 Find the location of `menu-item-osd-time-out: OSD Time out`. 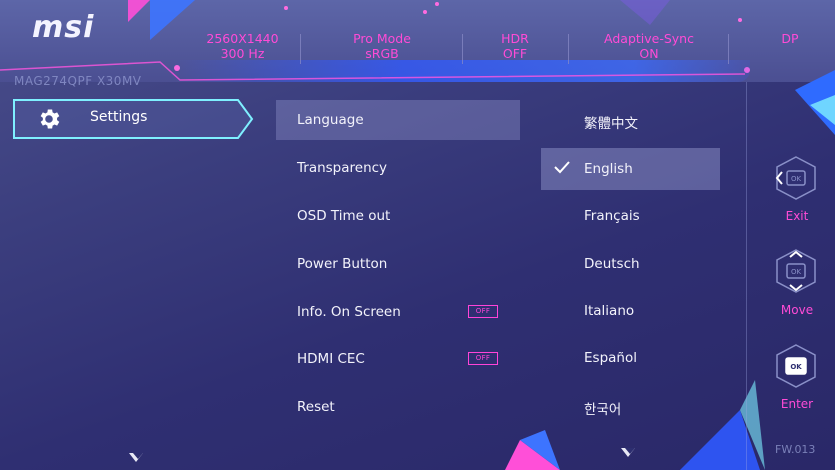

menu-item-osd-time-out: OSD Time out is located at coordinates (343, 216).